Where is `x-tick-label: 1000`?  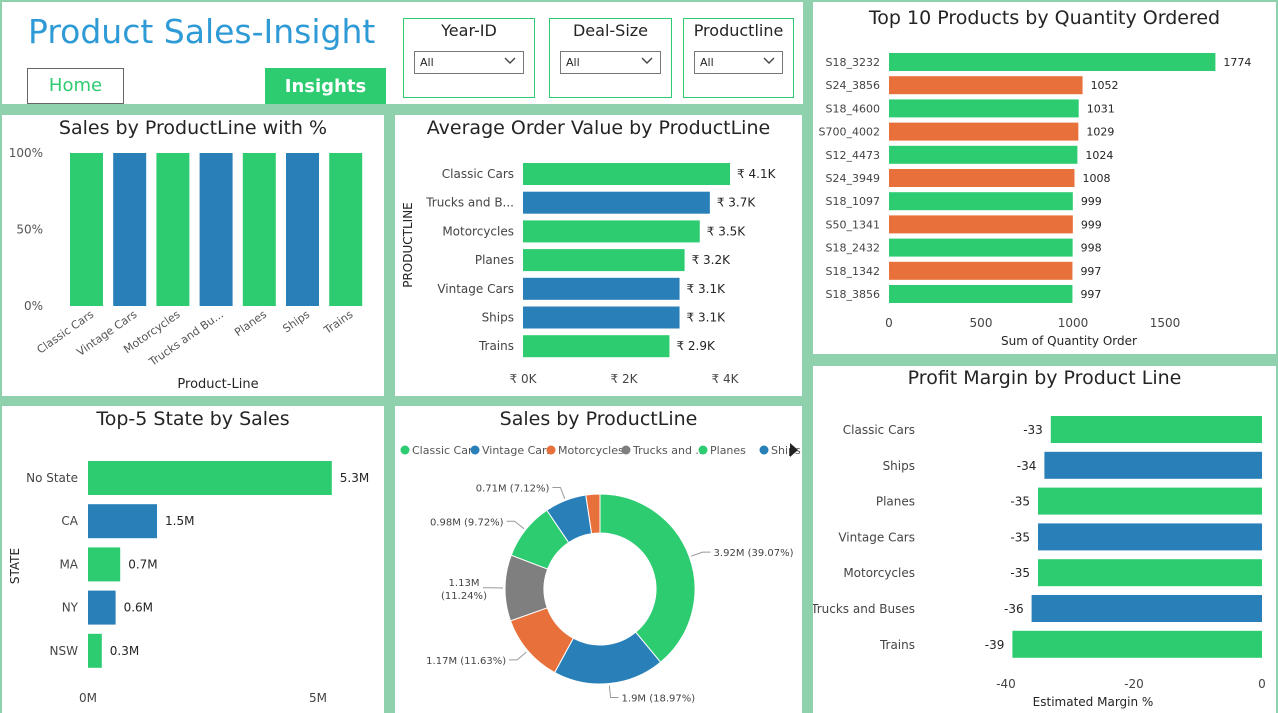
x-tick-label: 1000 is located at coordinates (1073, 323).